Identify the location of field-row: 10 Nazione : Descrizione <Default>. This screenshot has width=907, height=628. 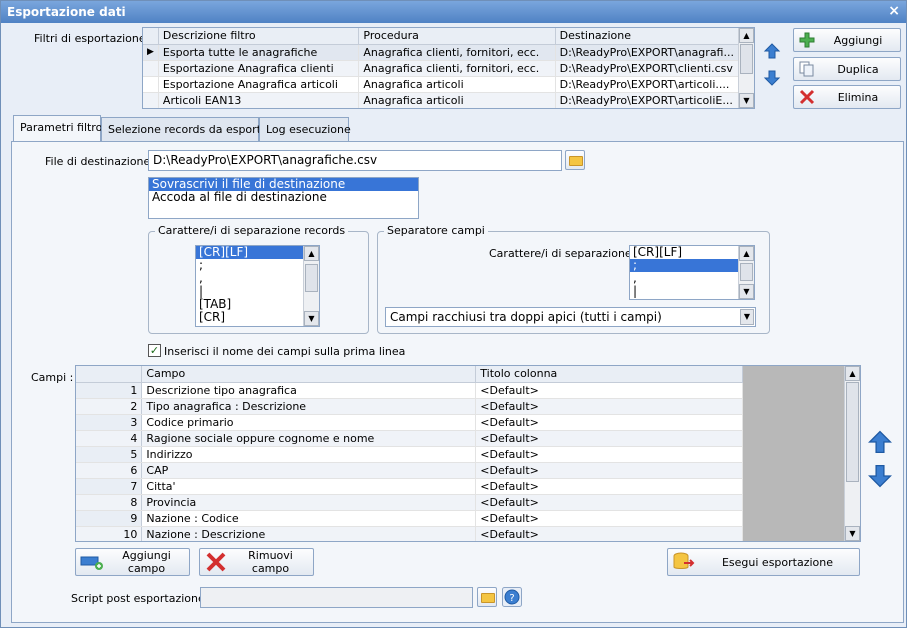
(409, 533).